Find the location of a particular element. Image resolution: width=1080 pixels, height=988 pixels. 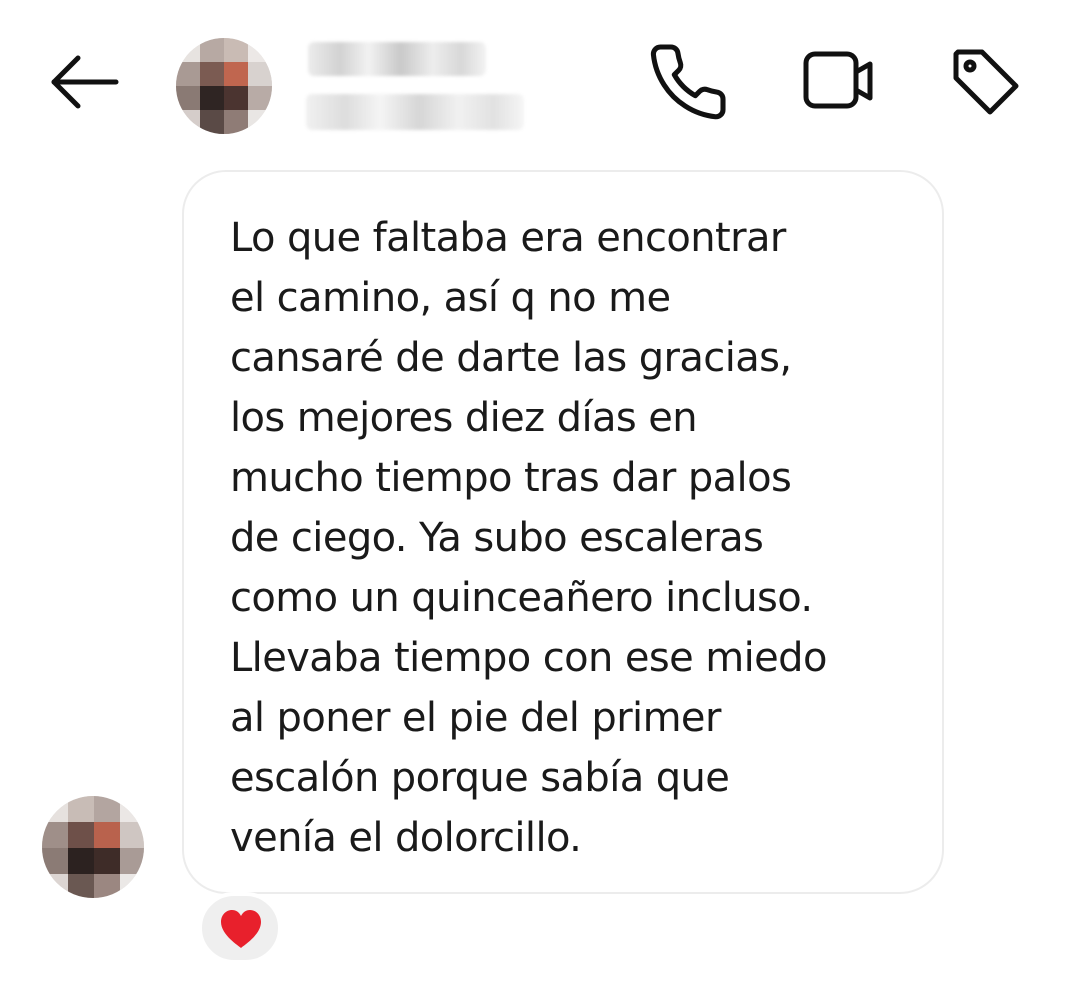

contact-name-redacted is located at coordinates (397, 59).